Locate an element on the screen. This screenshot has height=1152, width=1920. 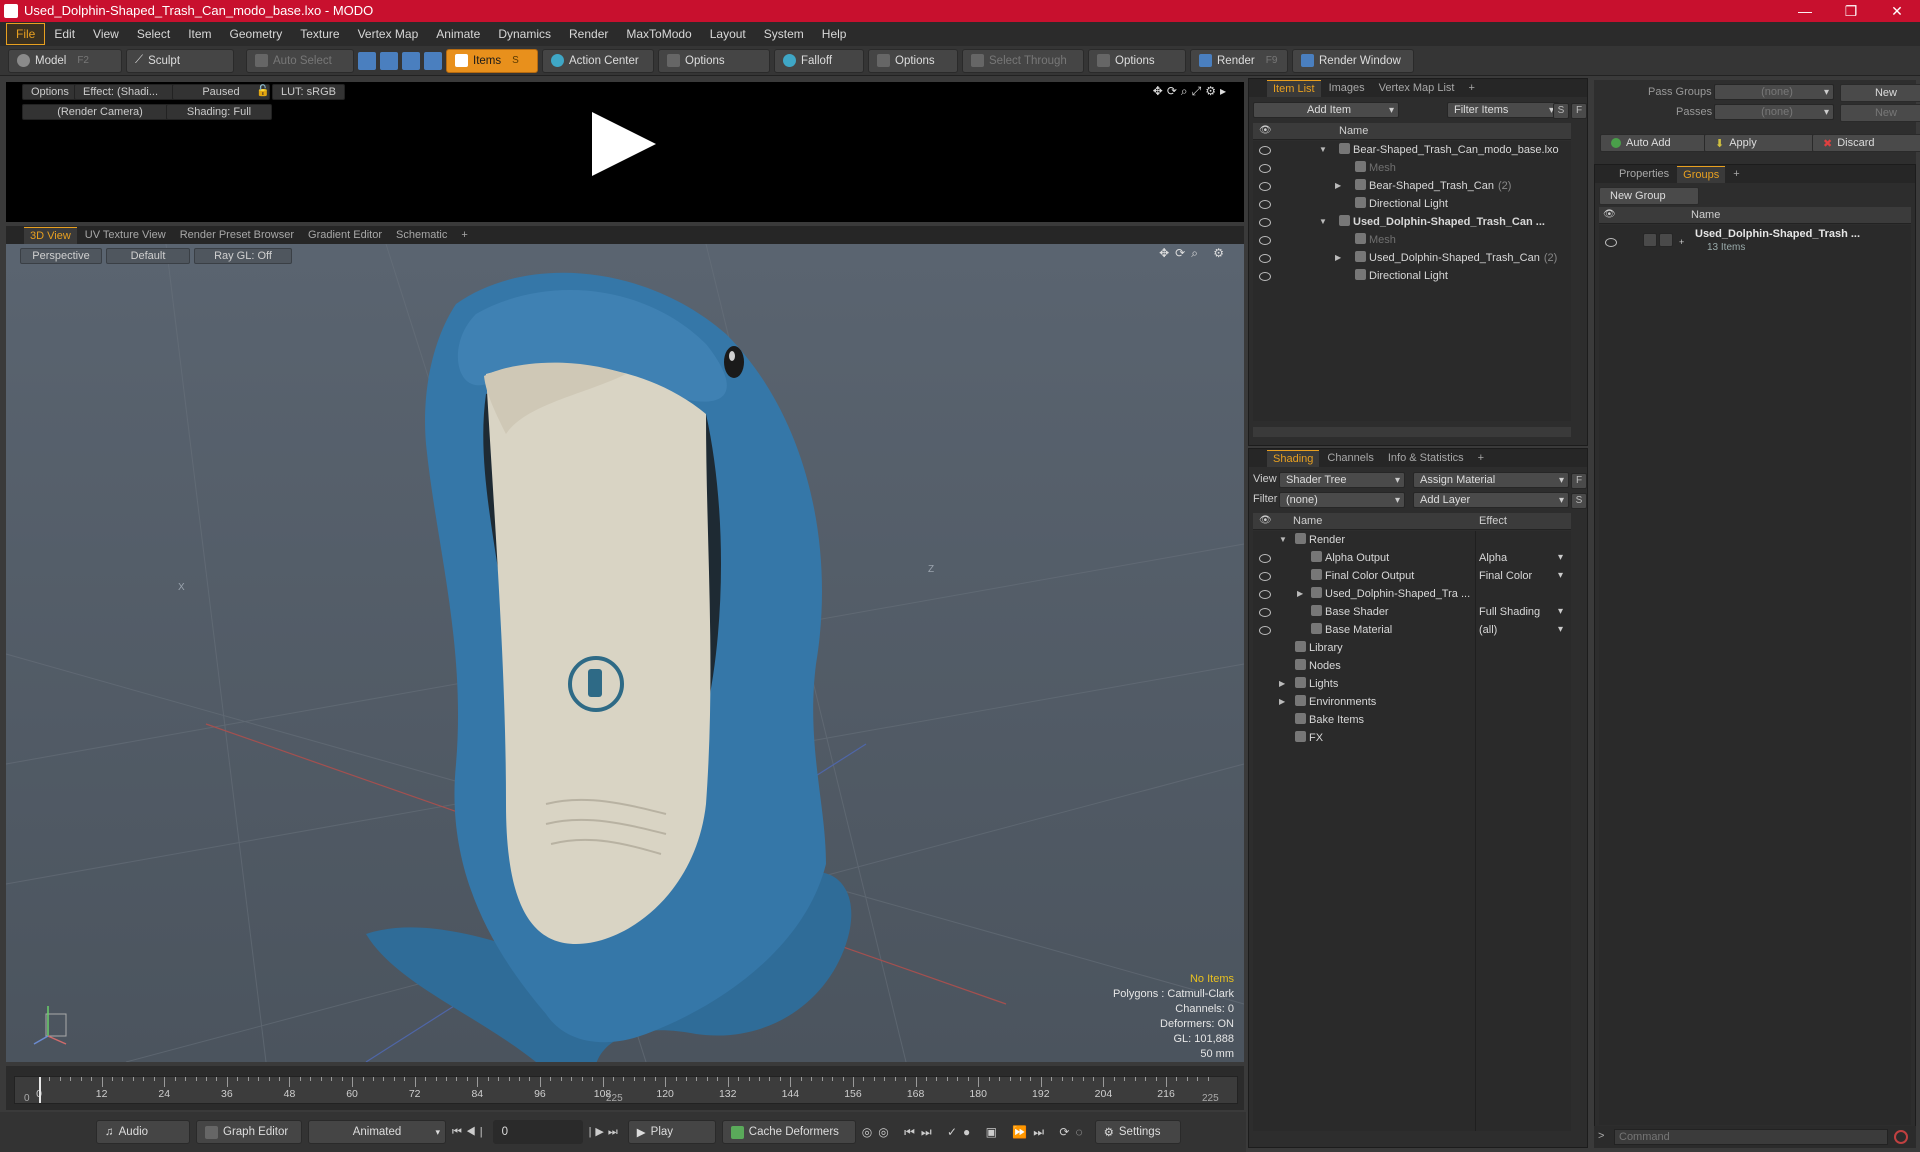
apply-button: ⬇ Apply is located at coordinates (1766, 143).